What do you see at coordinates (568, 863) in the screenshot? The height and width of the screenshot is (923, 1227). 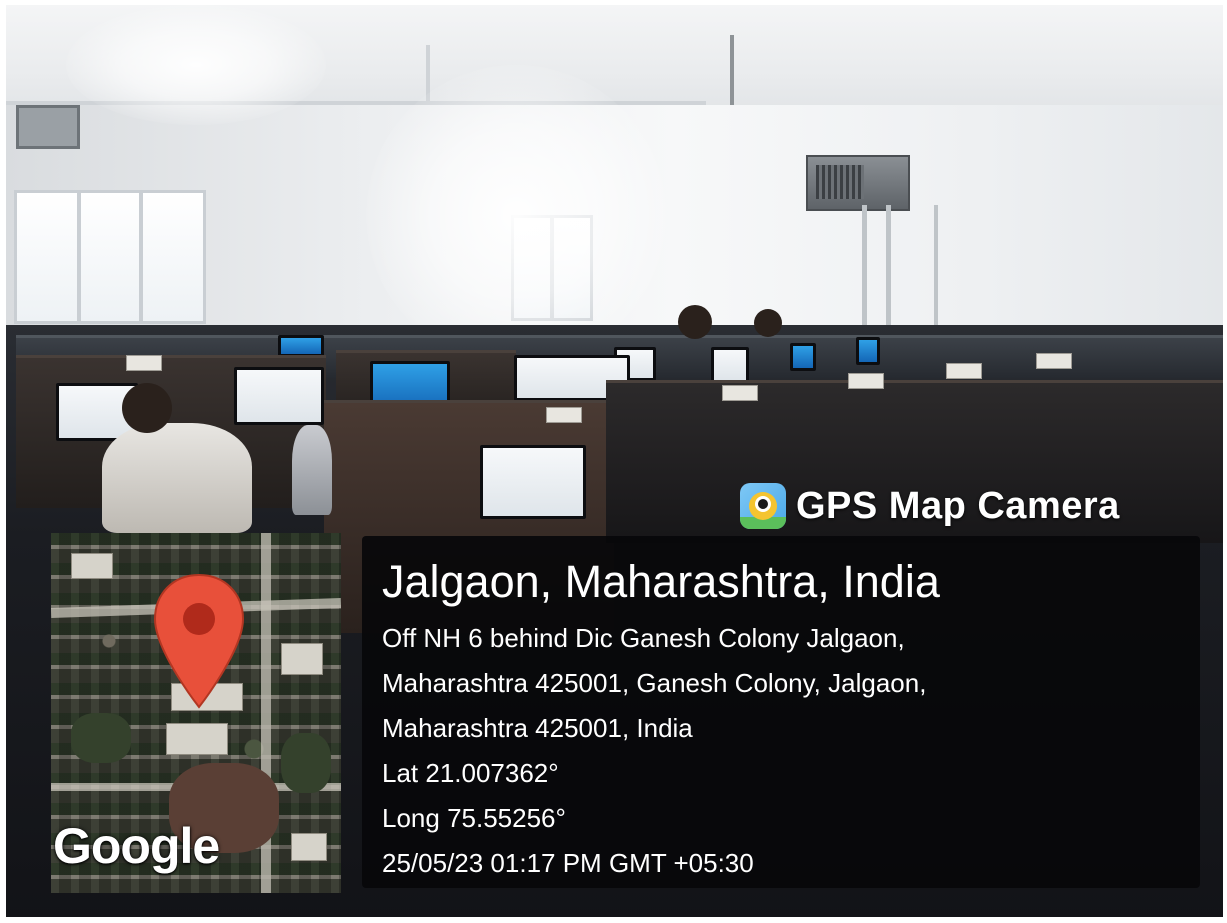 I see `timestamp-text: 25/05/23 01:17 PM GMT +05:30` at bounding box center [568, 863].